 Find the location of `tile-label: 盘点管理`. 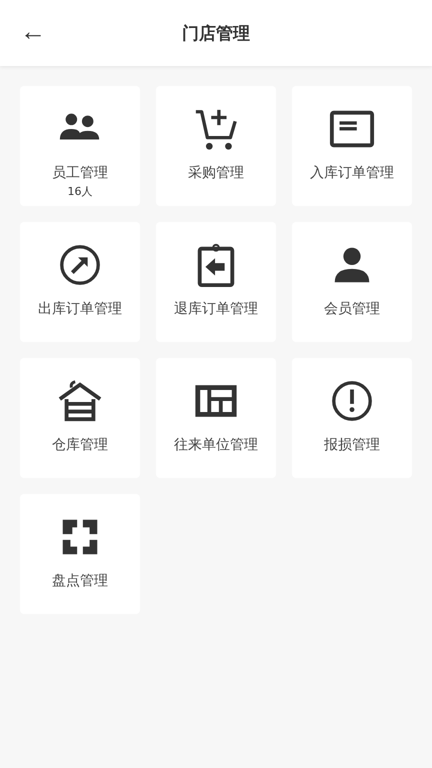

tile-label: 盘点管理 is located at coordinates (80, 581).